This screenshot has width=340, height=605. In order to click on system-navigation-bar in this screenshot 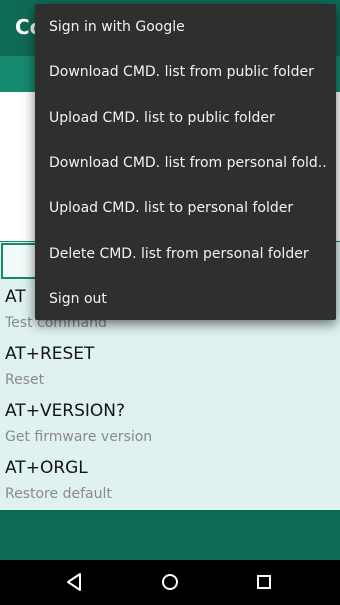, I will do `click(170, 582)`.